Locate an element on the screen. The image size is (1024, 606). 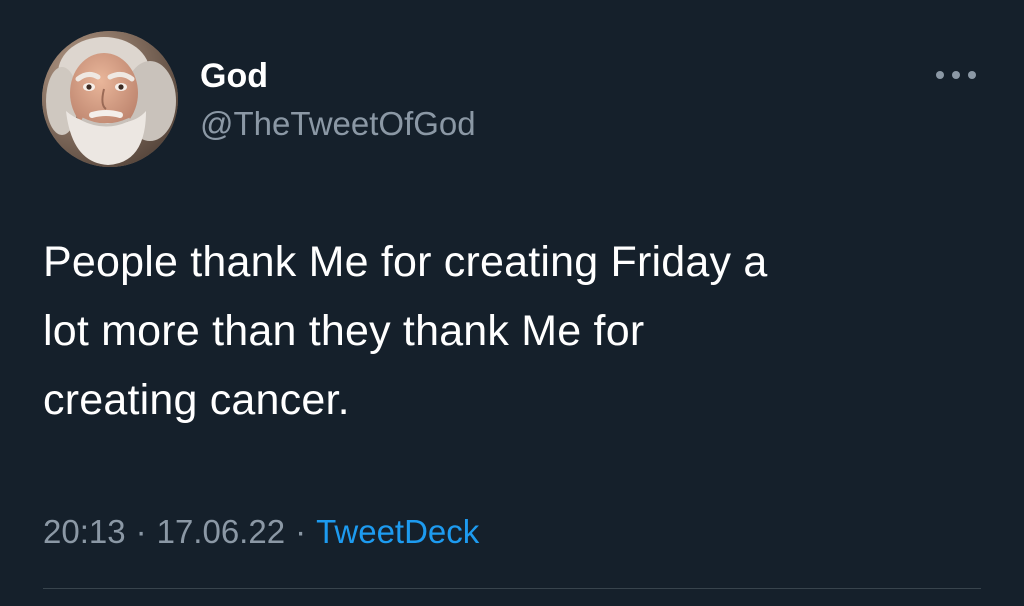
author-avatar is located at coordinates (110, 99).